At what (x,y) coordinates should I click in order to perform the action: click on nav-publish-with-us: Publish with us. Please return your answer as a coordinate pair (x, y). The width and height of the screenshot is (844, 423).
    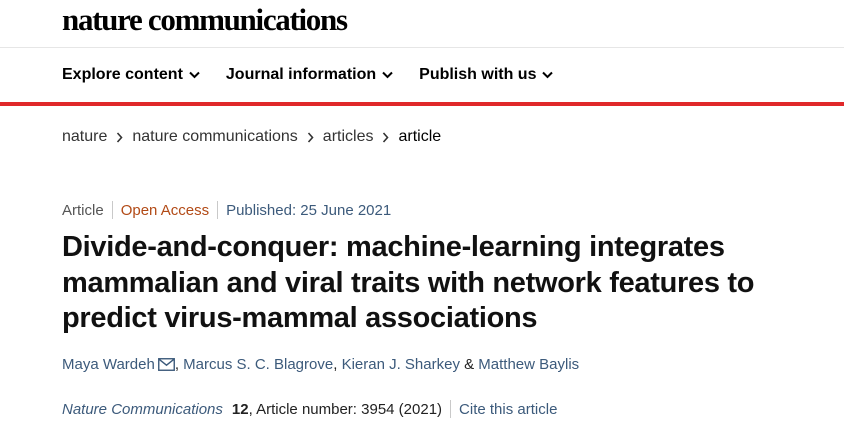
    Looking at the image, I should click on (486, 75).